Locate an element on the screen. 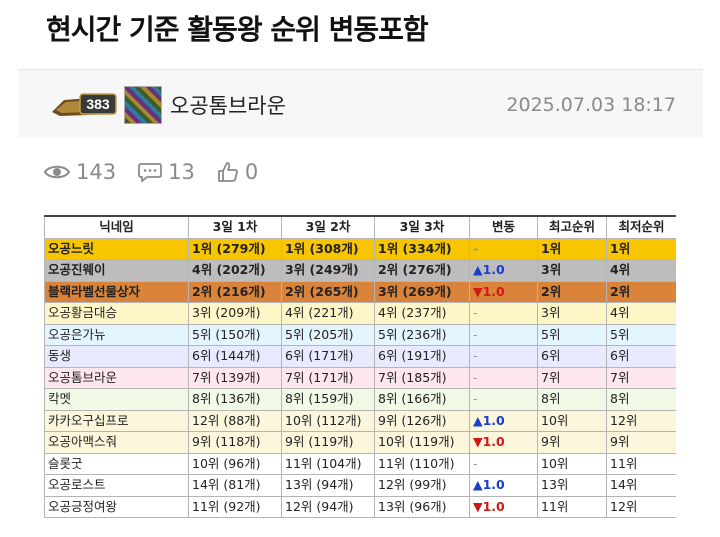 The image size is (720, 537). nickname-cell: 오공진웨이 is located at coordinates (116, 270).